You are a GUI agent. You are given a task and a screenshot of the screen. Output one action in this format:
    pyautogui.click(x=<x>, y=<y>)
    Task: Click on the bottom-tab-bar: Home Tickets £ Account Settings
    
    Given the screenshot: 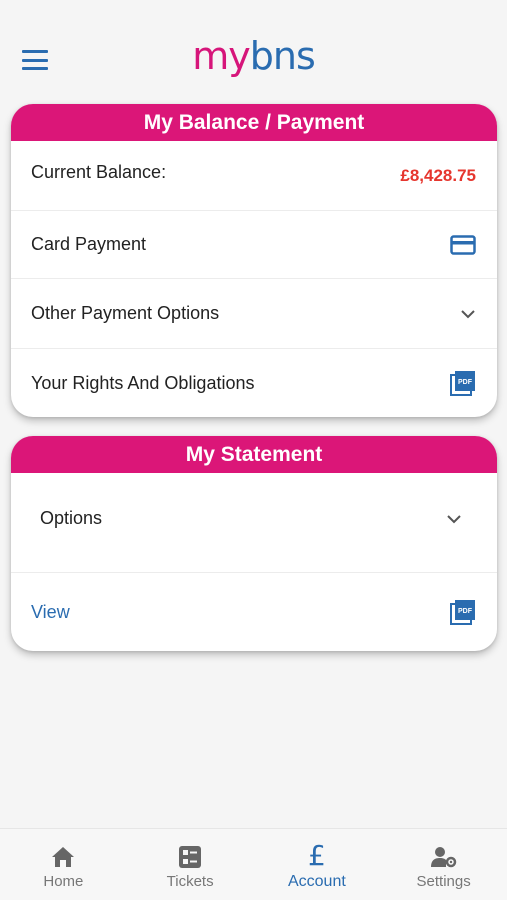 What is the action you would take?
    pyautogui.click(x=253, y=864)
    